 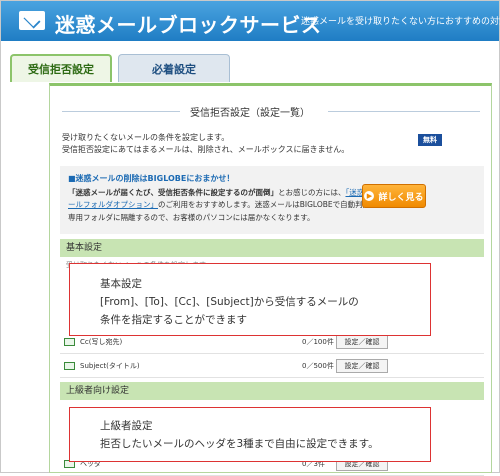 I want to click on section-advanced-settings: 上級者向け設定, so click(x=272, y=391).